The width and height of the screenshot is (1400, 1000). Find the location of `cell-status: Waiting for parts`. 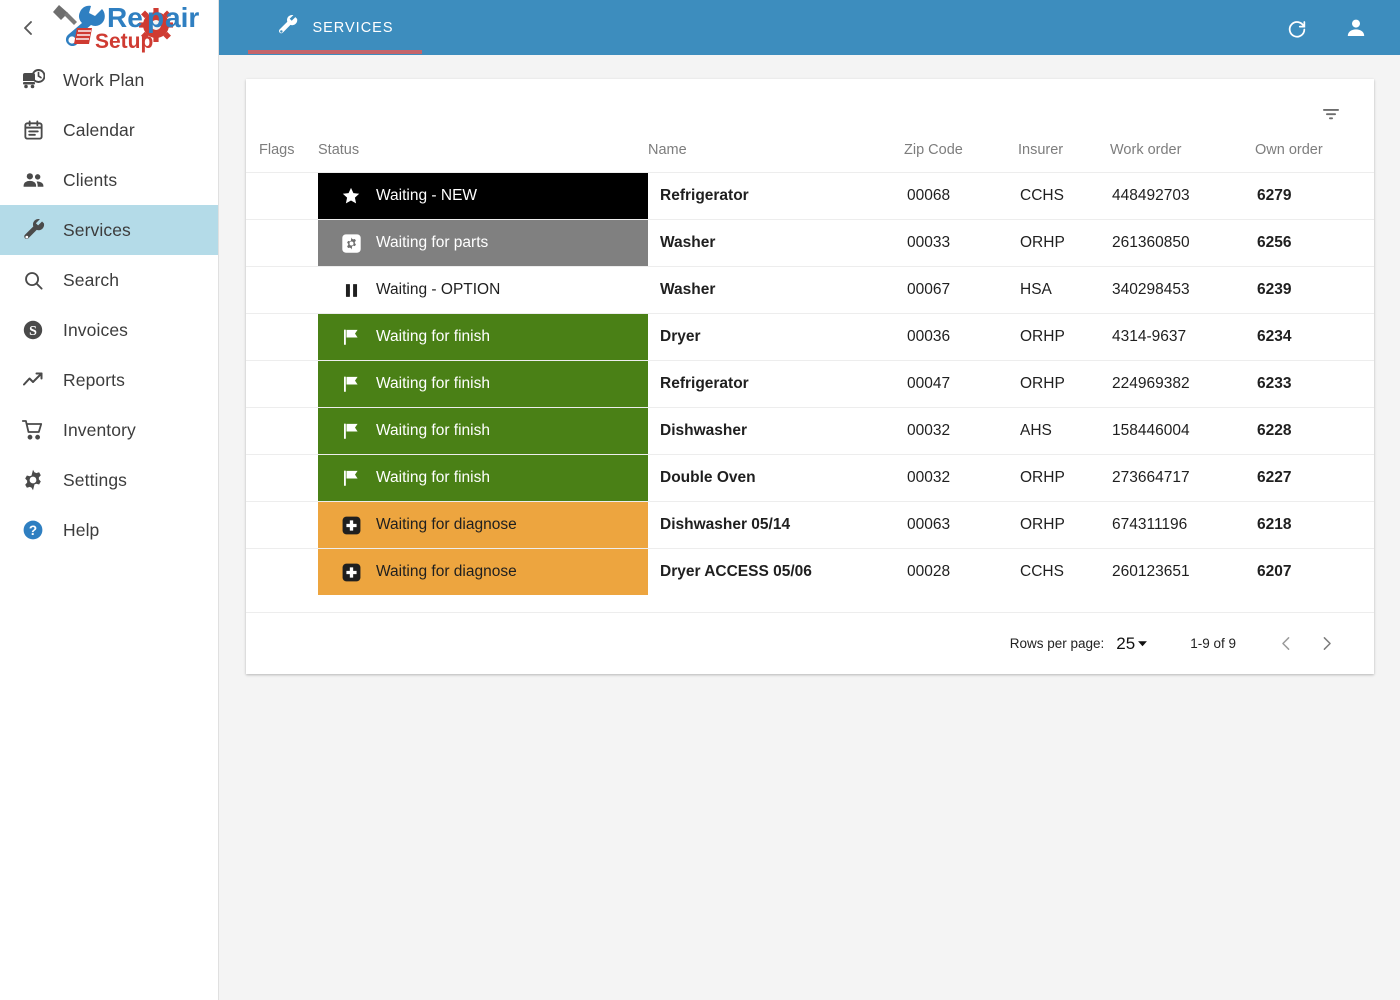

cell-status: Waiting for parts is located at coordinates (483, 243).